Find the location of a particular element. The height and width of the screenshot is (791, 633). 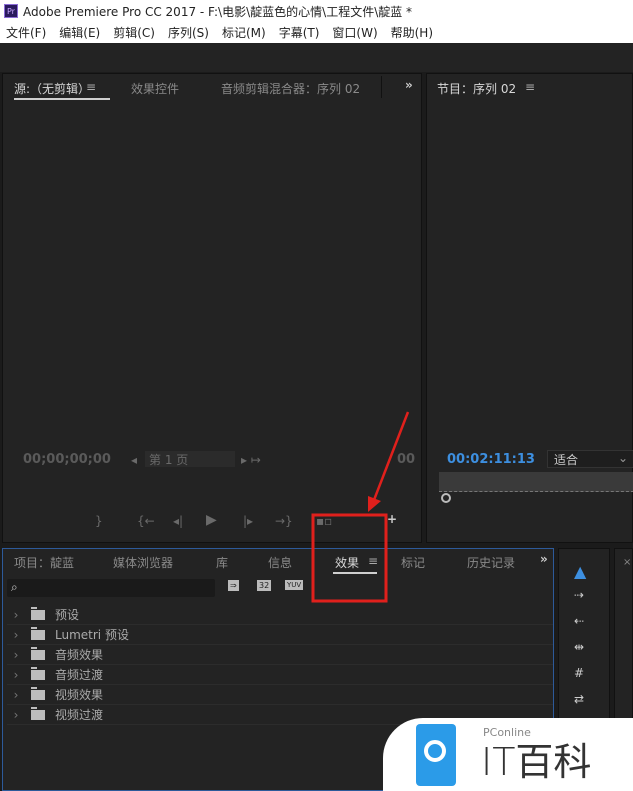

watermark: PConline IT百科 is located at coordinates (508, 754).